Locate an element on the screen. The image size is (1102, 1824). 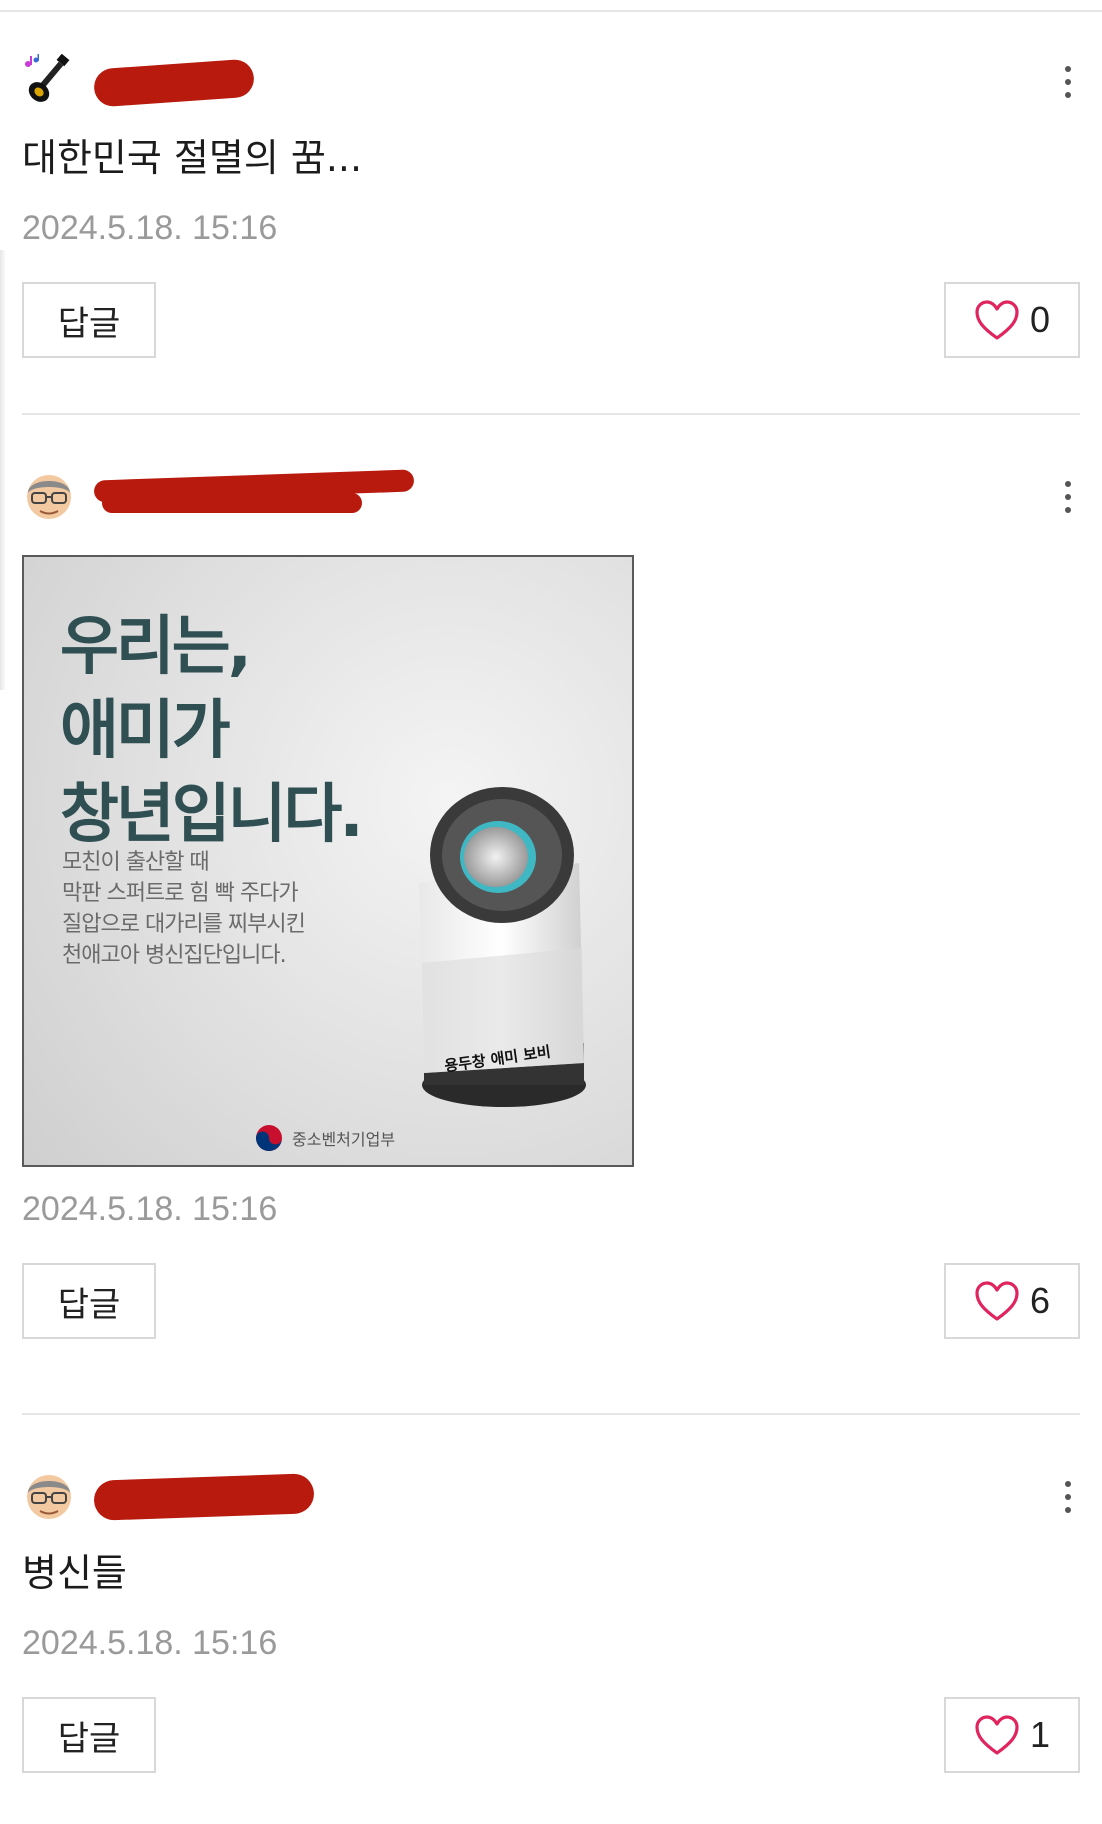
comment-text: 병신들 is located at coordinates (74, 1573).